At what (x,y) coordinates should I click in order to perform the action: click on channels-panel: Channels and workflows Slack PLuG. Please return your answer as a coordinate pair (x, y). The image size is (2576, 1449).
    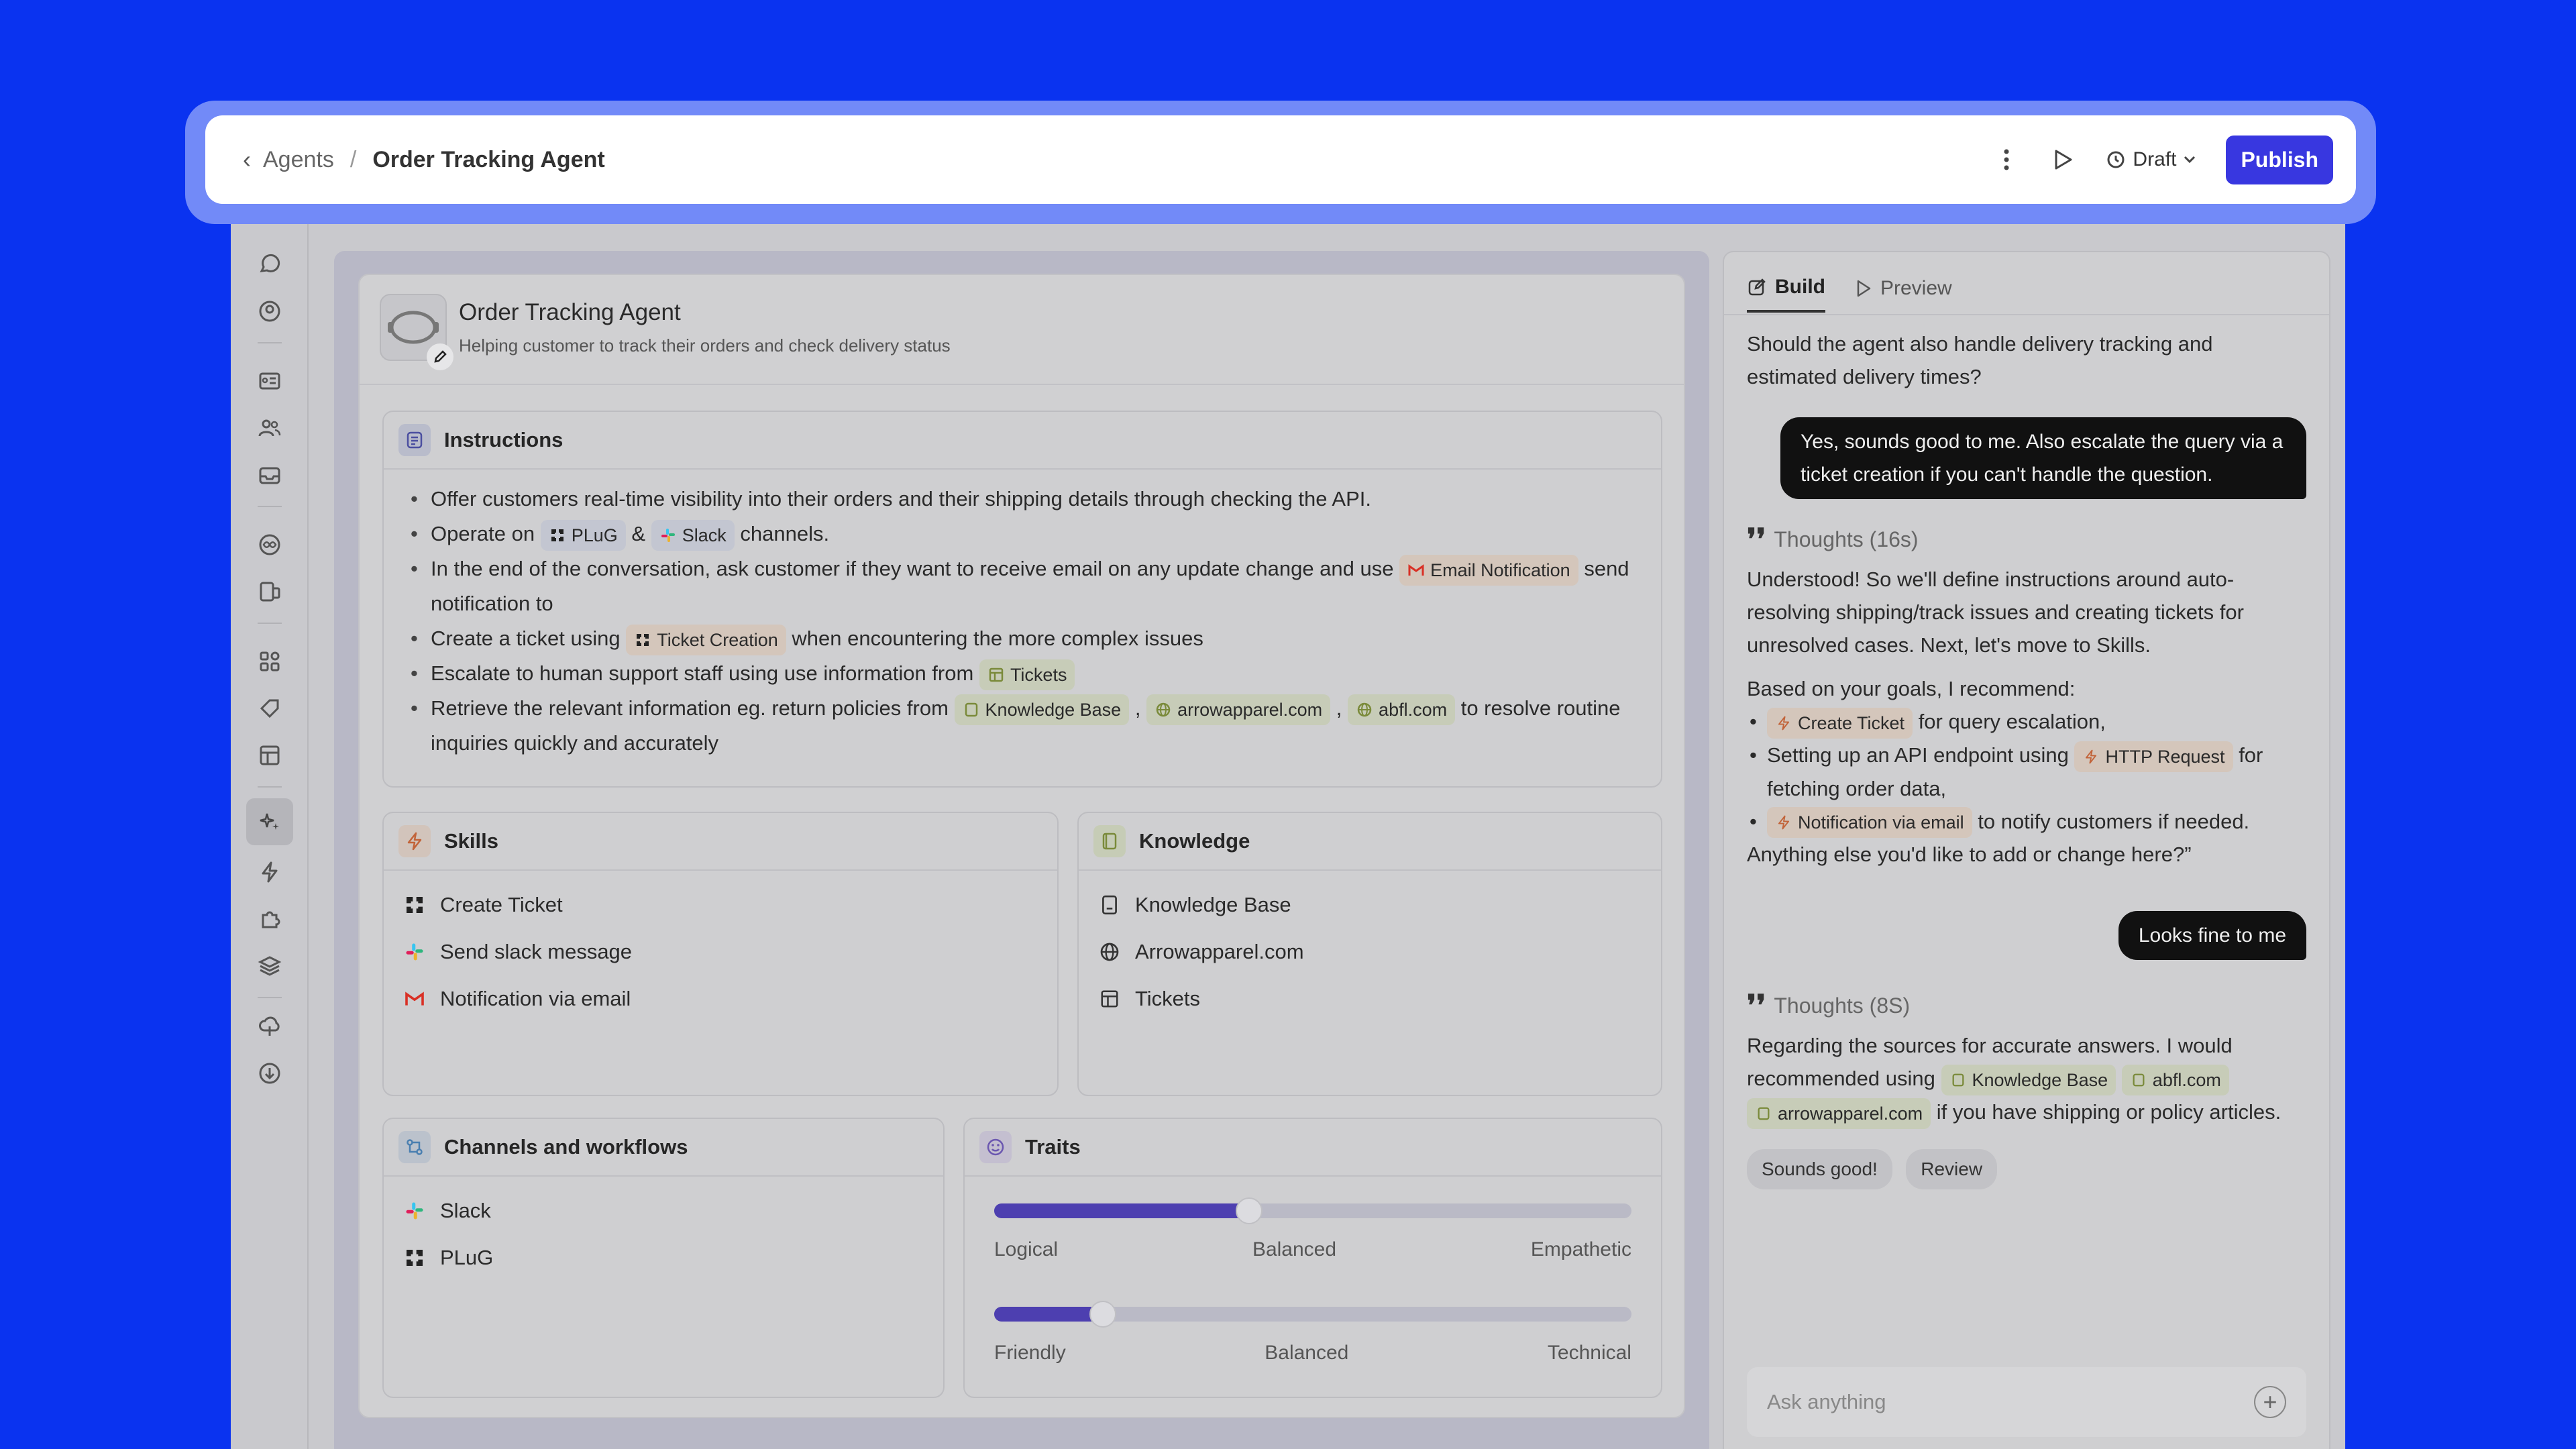
    Looking at the image, I should click on (663, 1258).